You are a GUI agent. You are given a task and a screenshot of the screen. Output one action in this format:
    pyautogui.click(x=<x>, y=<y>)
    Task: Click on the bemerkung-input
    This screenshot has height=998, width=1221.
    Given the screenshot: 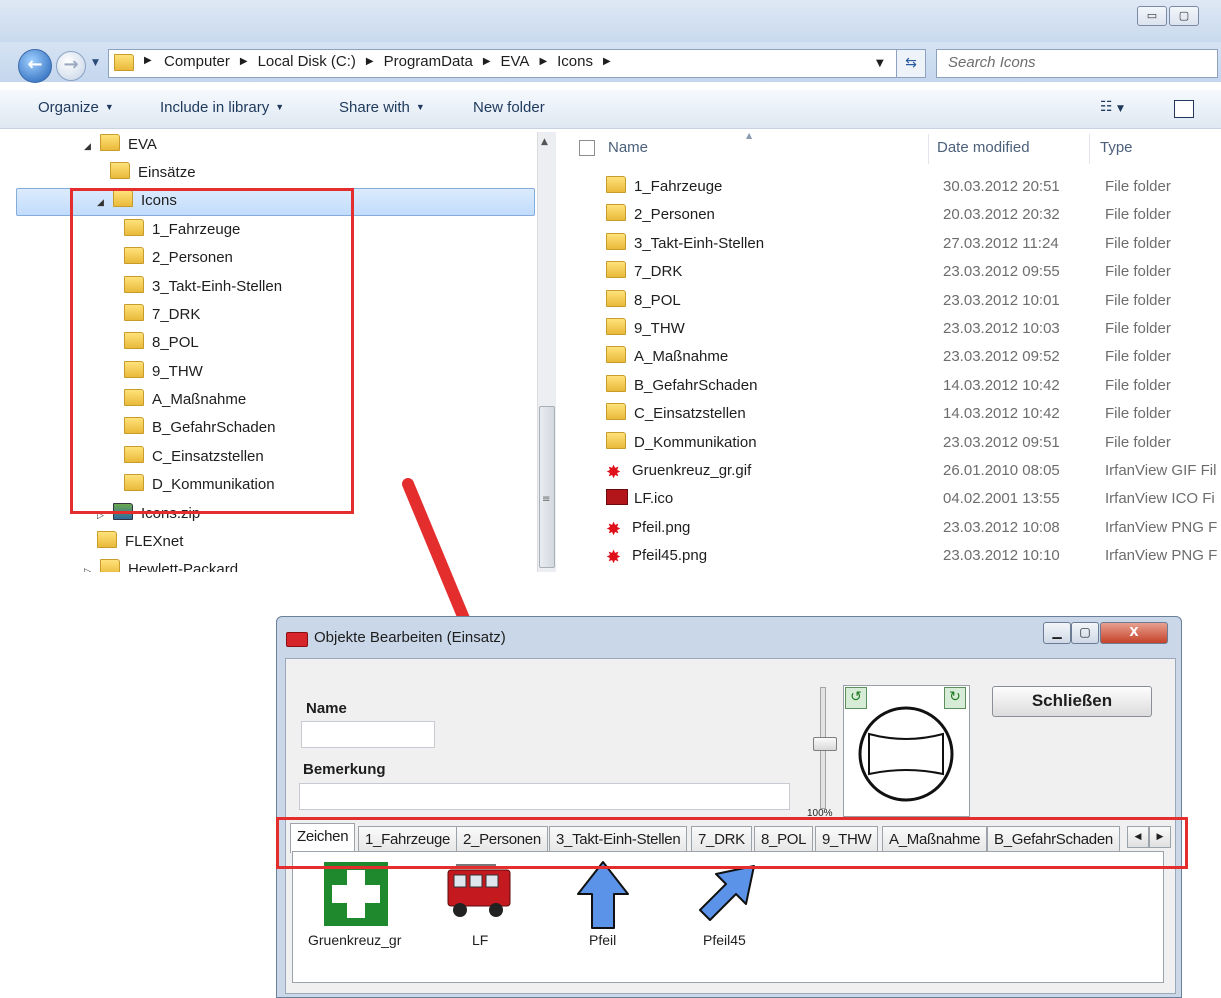 What is the action you would take?
    pyautogui.click(x=544, y=796)
    